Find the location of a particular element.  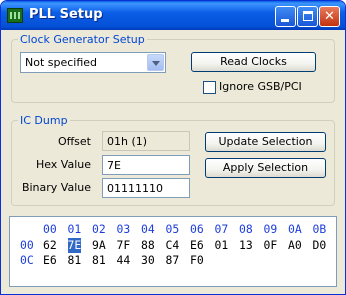

app-chip-icon is located at coordinates (15, 15).